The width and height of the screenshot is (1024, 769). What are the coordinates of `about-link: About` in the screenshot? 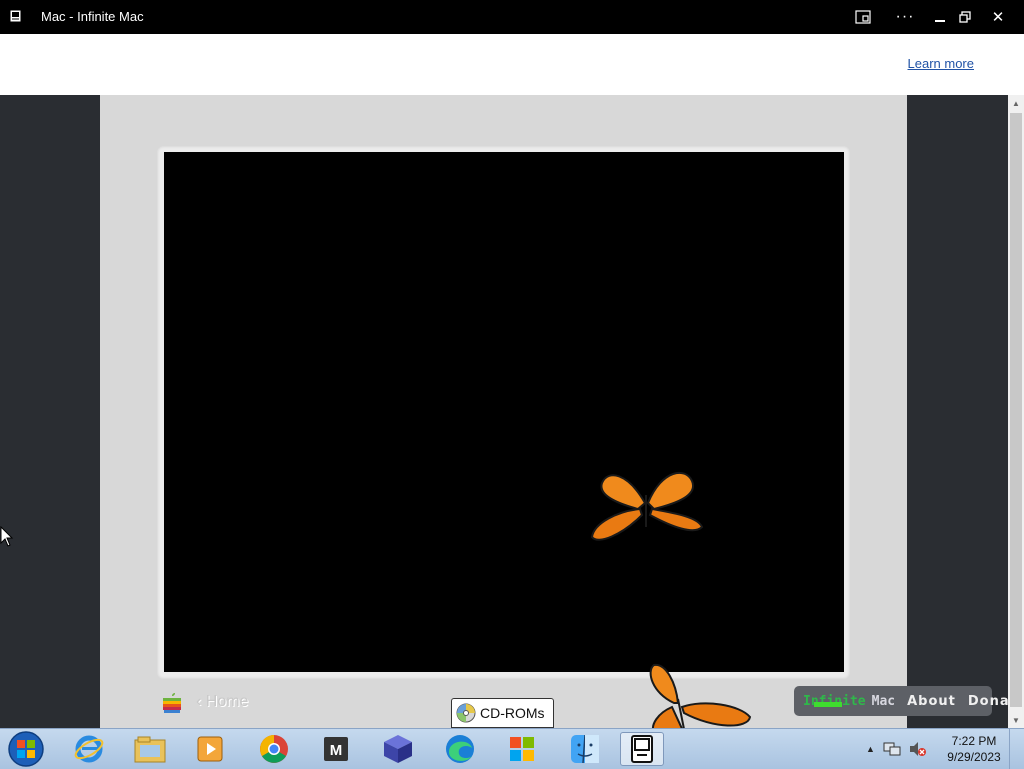 It's located at (931, 701).